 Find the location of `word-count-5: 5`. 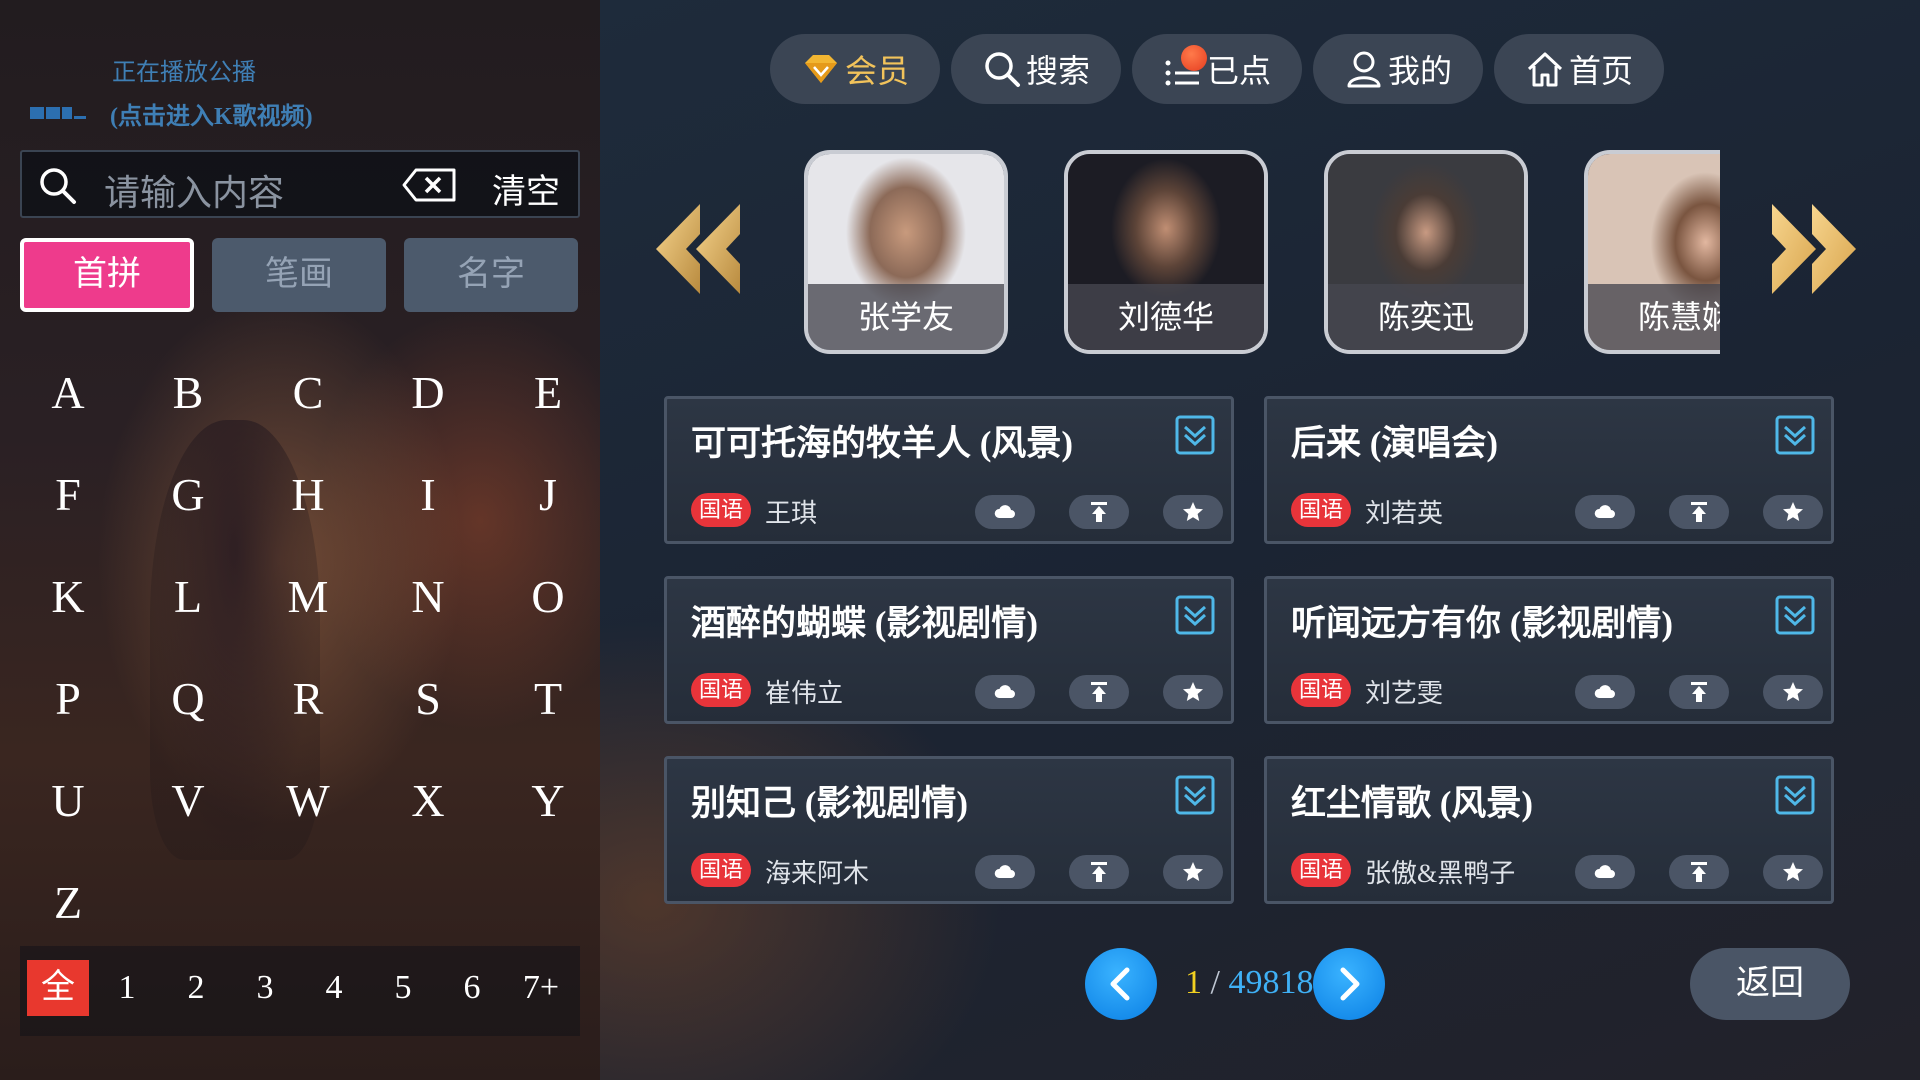

word-count-5: 5 is located at coordinates (403, 988).